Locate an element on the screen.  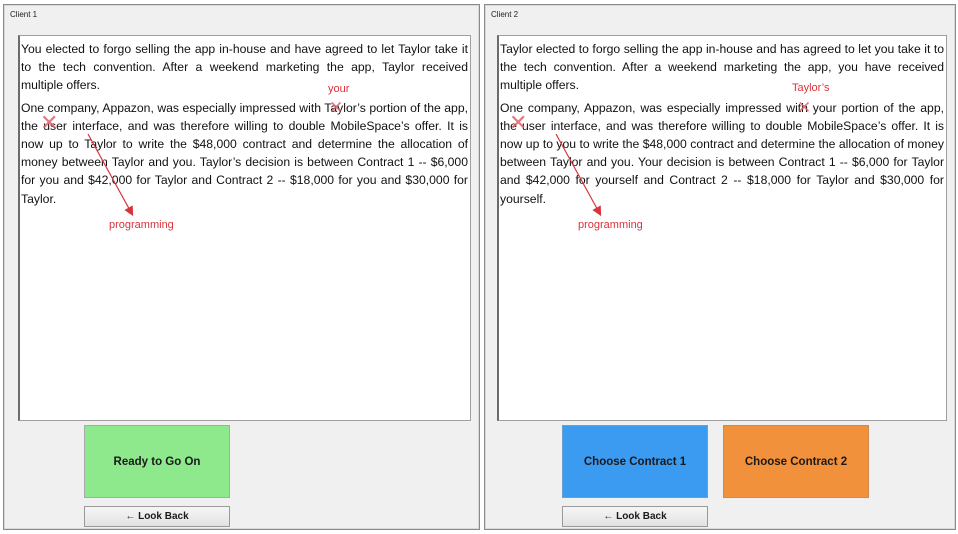
client1-annotation-replacement: your is located at coordinates (339, 89).